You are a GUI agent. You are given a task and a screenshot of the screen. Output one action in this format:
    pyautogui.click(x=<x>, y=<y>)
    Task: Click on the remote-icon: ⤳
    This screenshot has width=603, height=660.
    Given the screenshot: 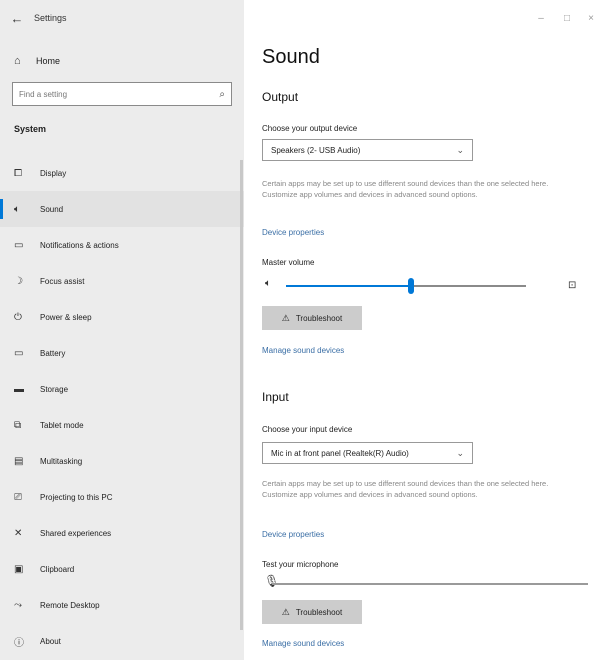 What is the action you would take?
    pyautogui.click(x=18, y=605)
    